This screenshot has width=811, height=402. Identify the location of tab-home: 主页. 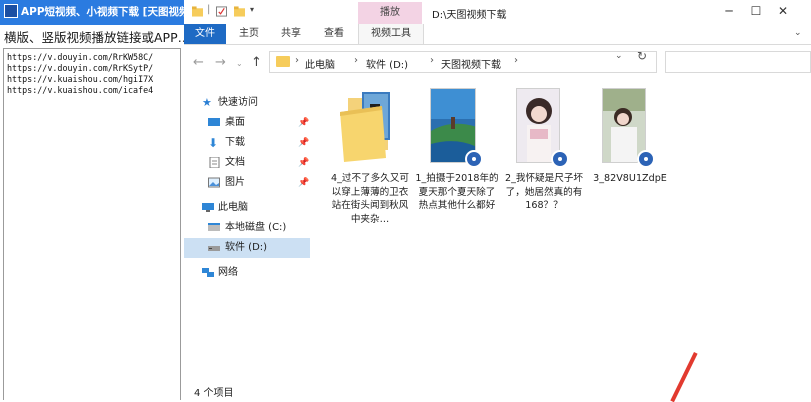
(249, 34).